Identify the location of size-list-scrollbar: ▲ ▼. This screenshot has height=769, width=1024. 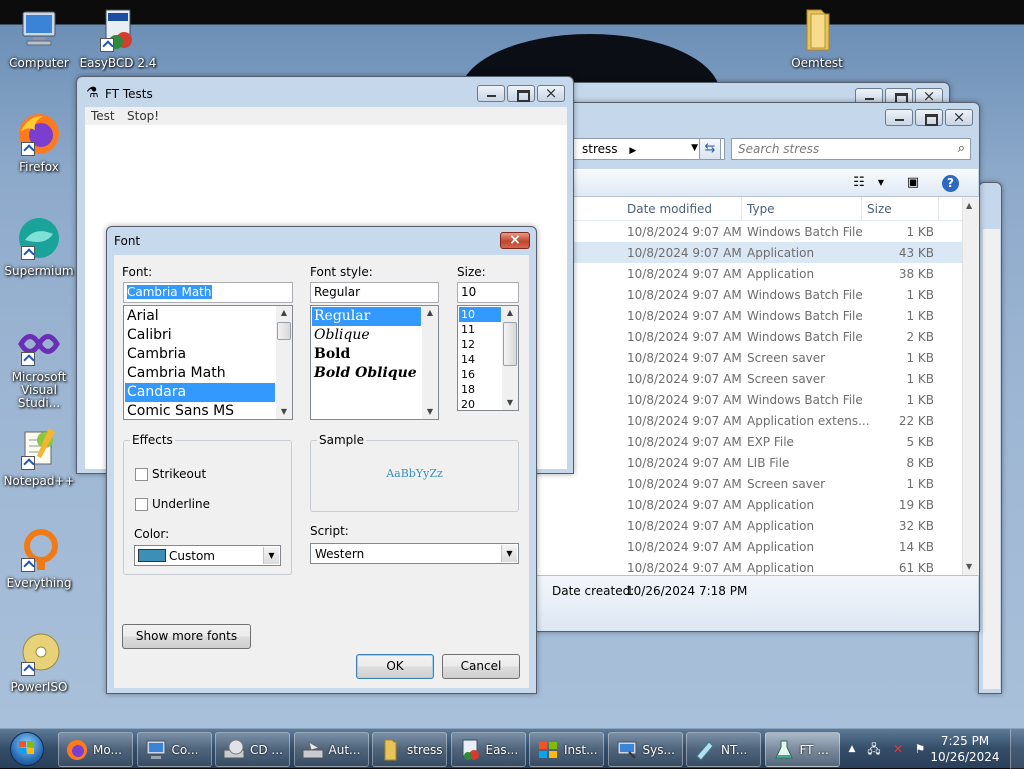
(510, 358).